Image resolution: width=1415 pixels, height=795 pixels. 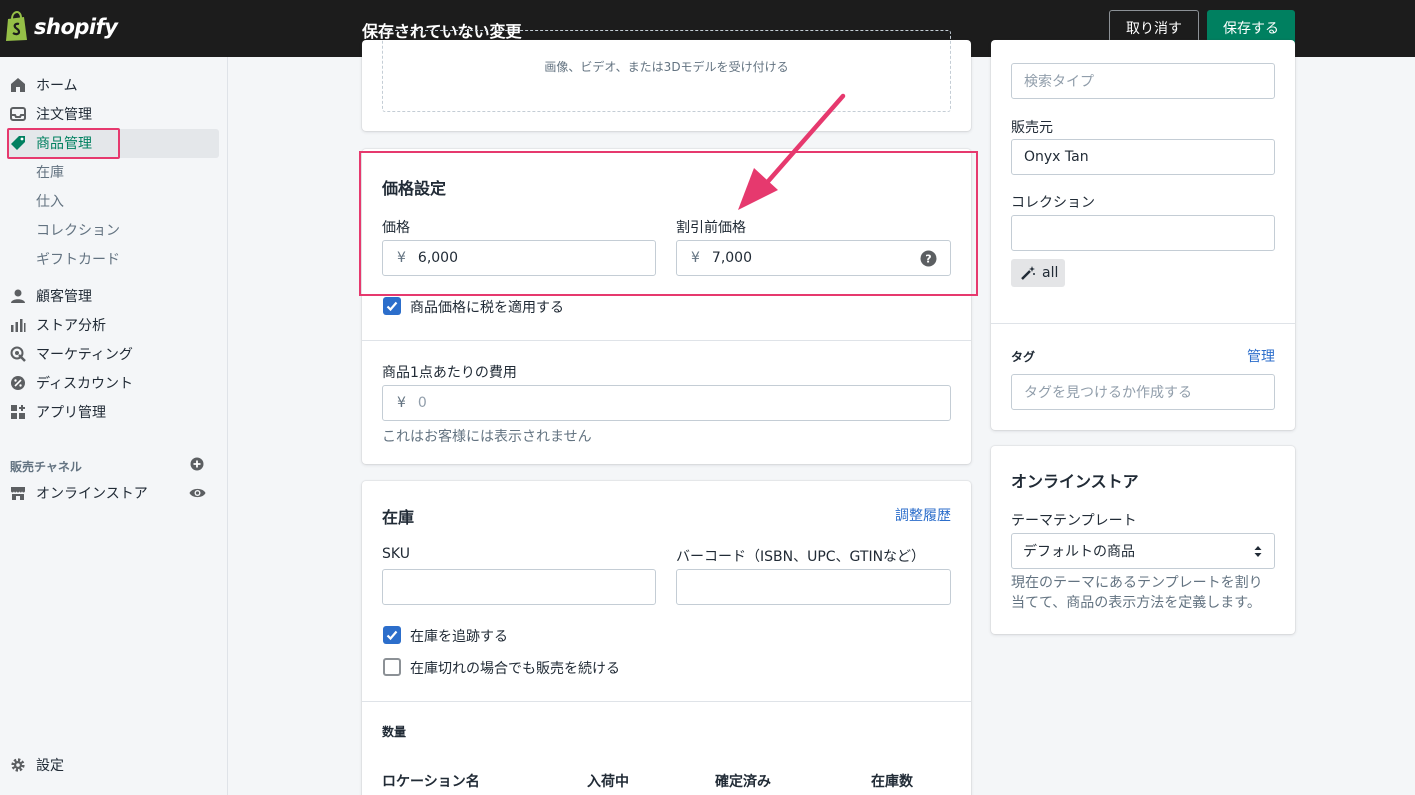 What do you see at coordinates (18, 493) in the screenshot?
I see `store-icon` at bounding box center [18, 493].